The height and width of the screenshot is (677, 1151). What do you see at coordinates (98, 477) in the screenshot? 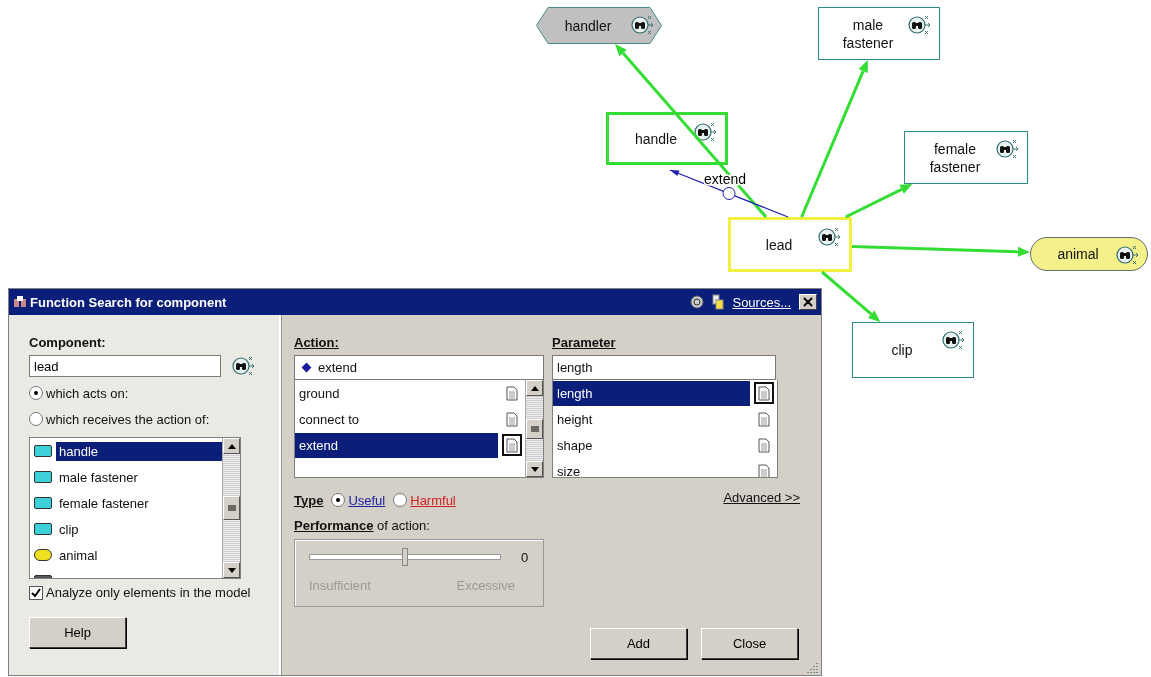
I see `list-item: male fastener` at bounding box center [98, 477].